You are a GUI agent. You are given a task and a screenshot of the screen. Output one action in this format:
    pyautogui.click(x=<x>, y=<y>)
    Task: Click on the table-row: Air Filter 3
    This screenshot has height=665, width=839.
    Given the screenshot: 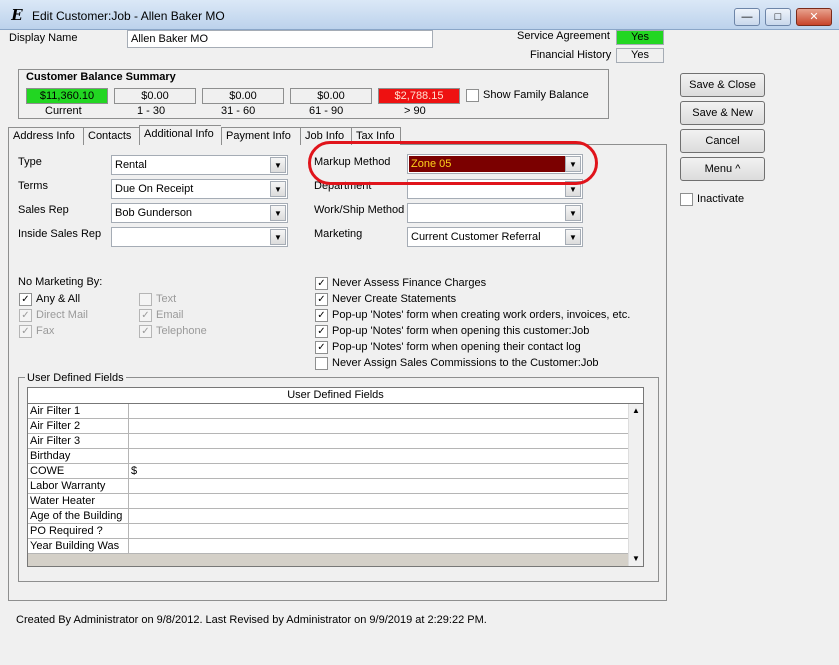 What is the action you would take?
    pyautogui.click(x=328, y=441)
    